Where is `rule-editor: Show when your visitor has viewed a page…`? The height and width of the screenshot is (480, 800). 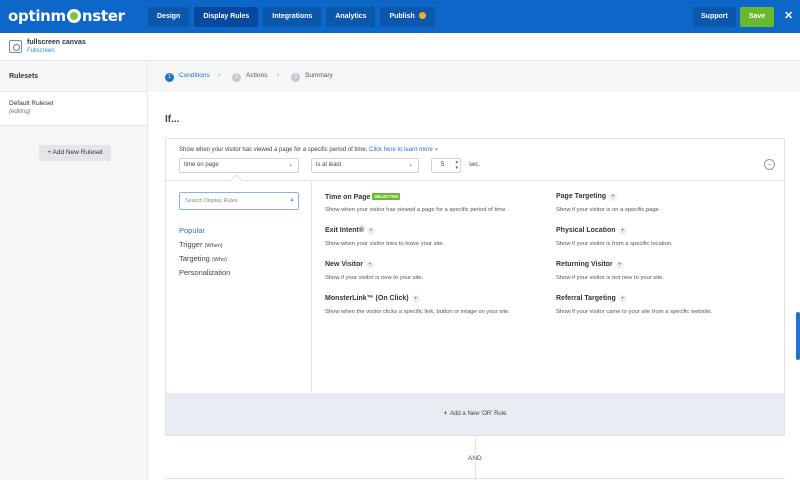
rule-editor: Show when your visitor has viewed a page… is located at coordinates (475, 163).